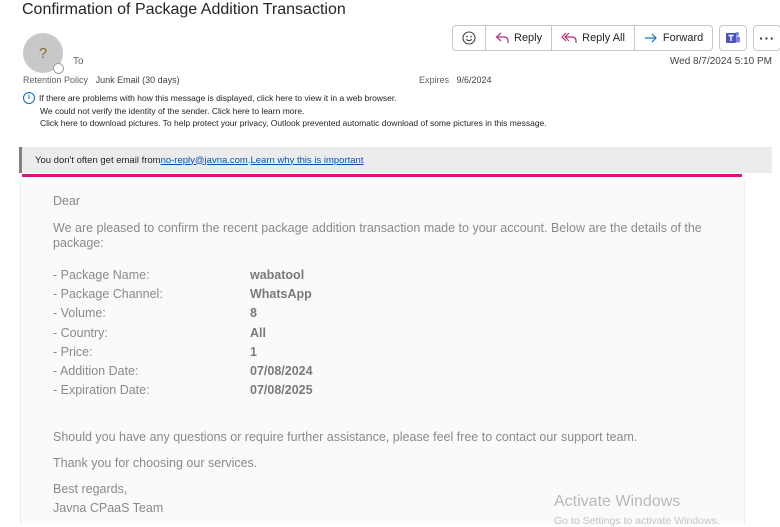  I want to click on forward-icon, so click(650, 38).